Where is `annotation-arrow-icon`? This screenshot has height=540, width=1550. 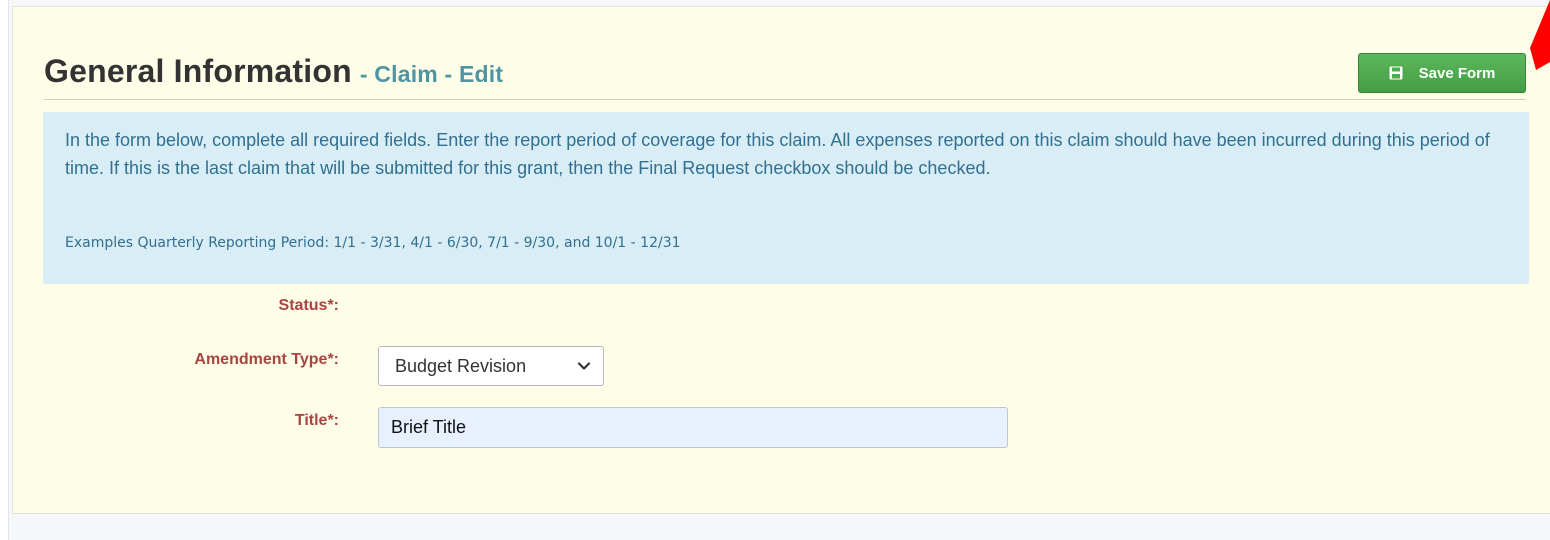
annotation-arrow-icon is located at coordinates (1540, 35).